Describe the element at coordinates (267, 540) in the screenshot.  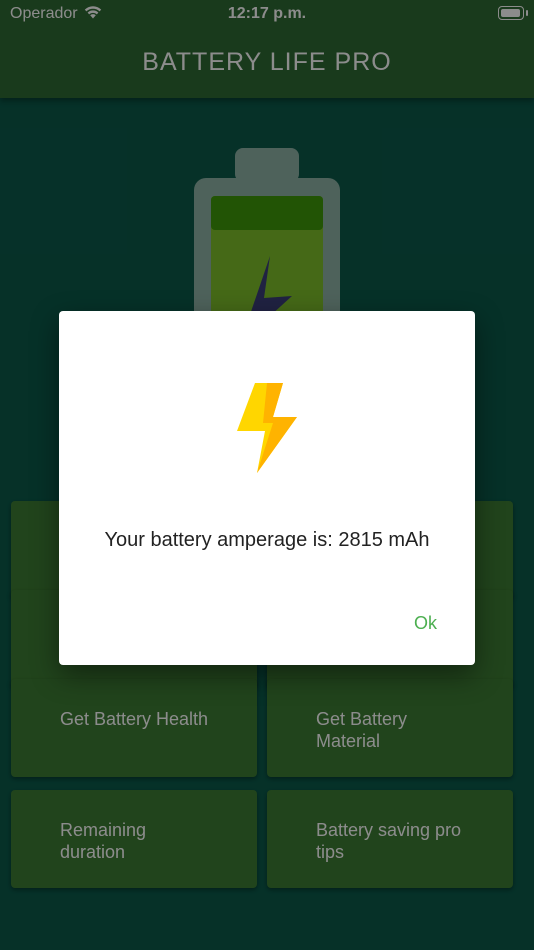
I see `dialog-message: Your battery amperage is: 2815 mAh` at that location.